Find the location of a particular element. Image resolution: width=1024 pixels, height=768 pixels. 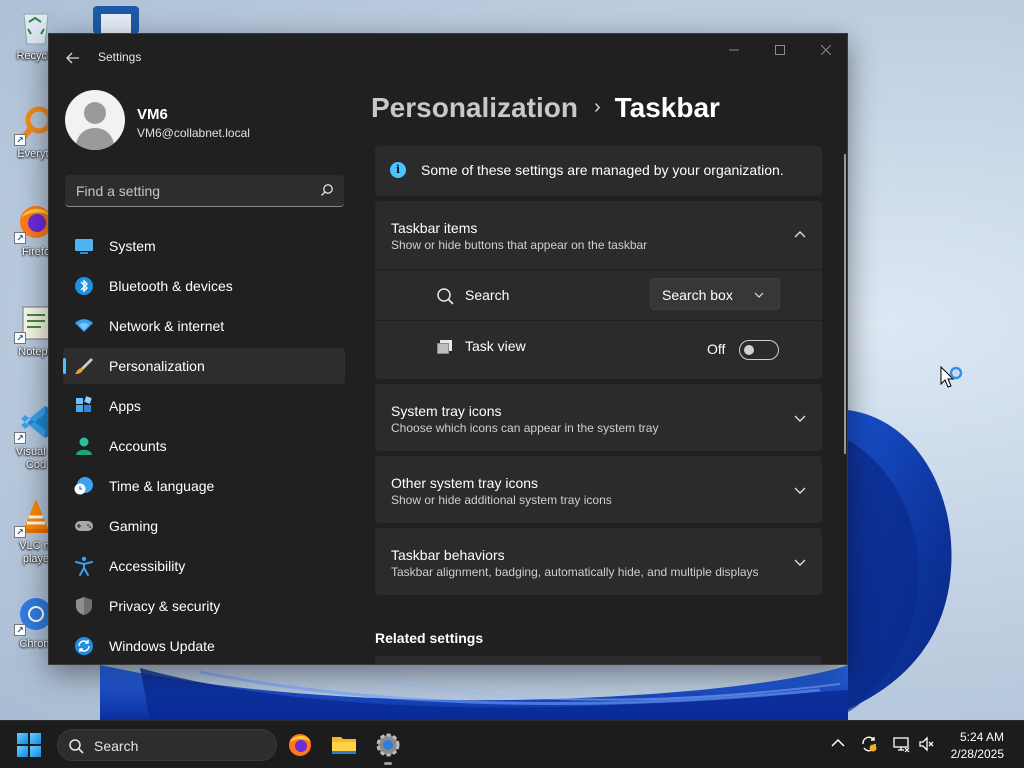

file-explorer-icon is located at coordinates (344, 745).